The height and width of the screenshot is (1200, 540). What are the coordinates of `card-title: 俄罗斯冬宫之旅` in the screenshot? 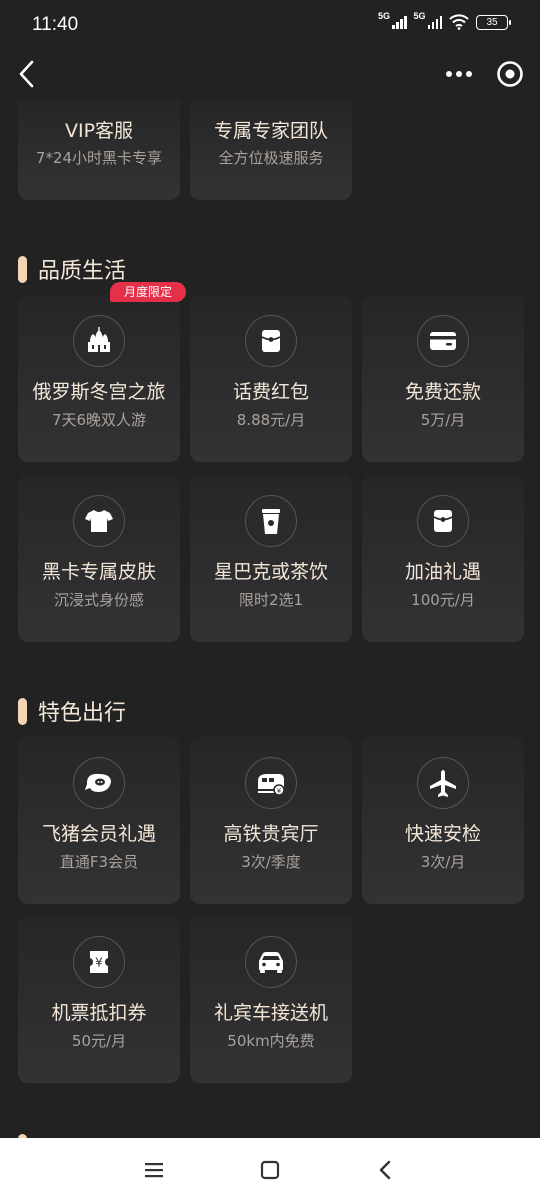 It's located at (99, 392).